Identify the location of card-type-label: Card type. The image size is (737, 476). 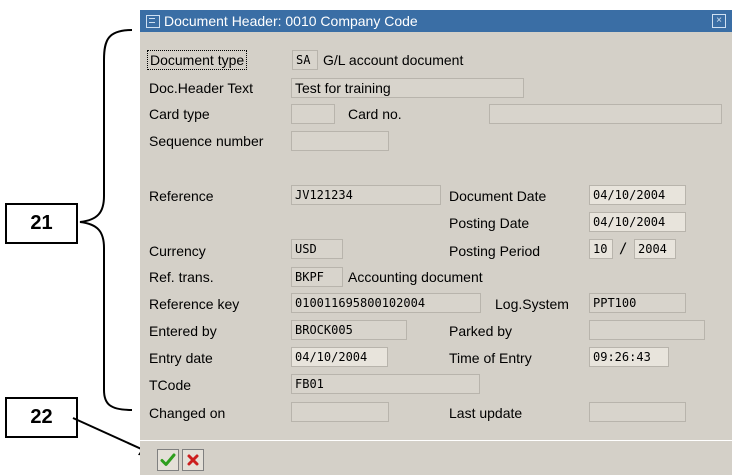
(179, 114).